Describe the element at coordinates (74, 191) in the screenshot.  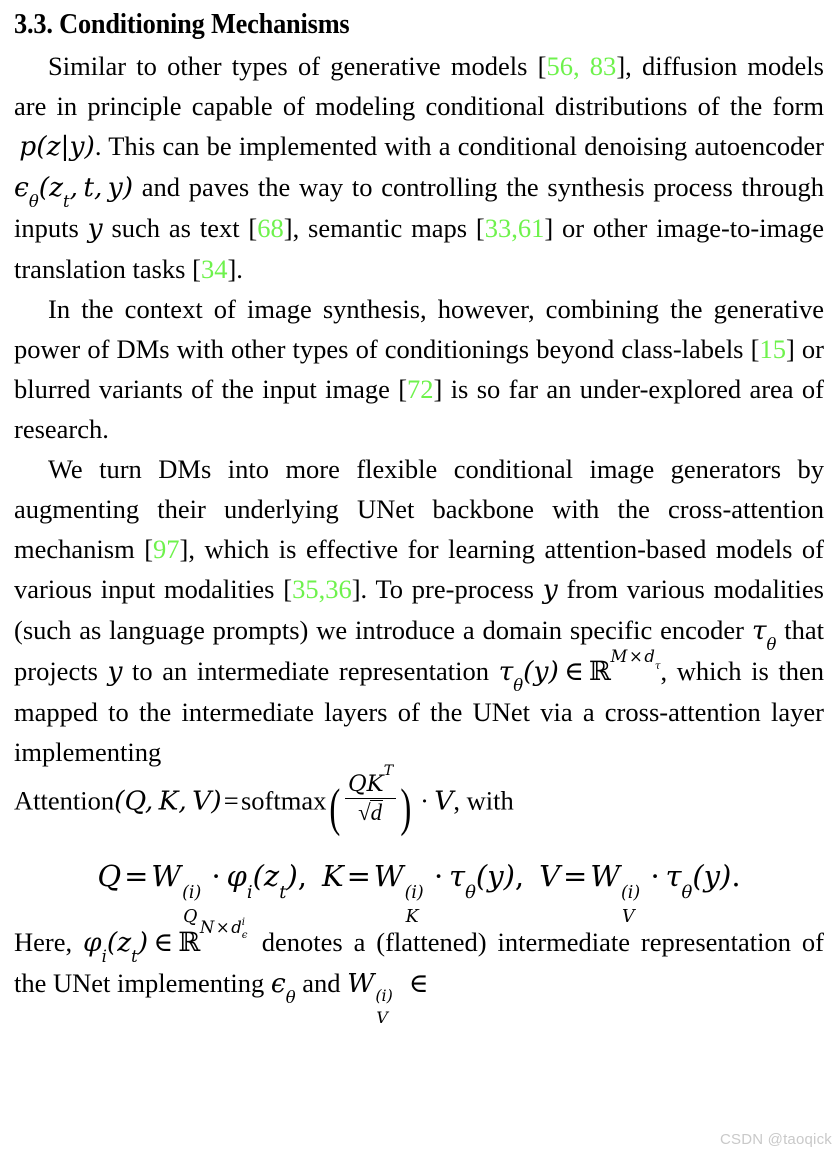
I see `math-epsilon-theta-zt-t-y: ϵθ(zt, t, y)` at that location.